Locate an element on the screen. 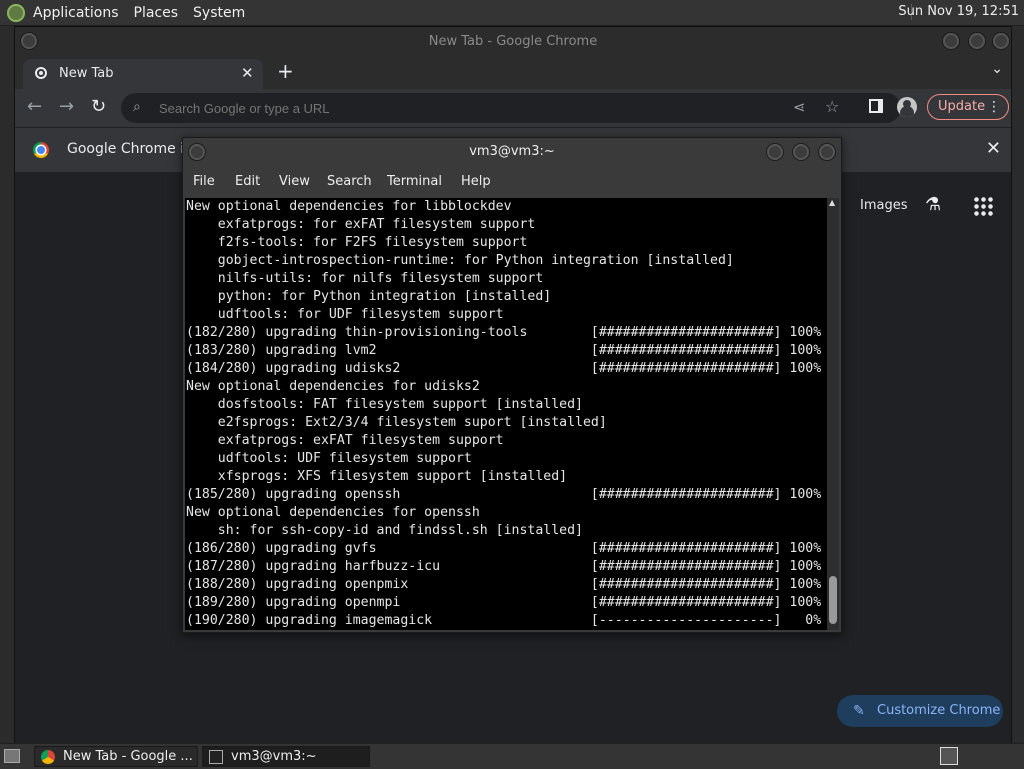 The image size is (1024, 769). terminal-minimize-icon is located at coordinates (775, 152).